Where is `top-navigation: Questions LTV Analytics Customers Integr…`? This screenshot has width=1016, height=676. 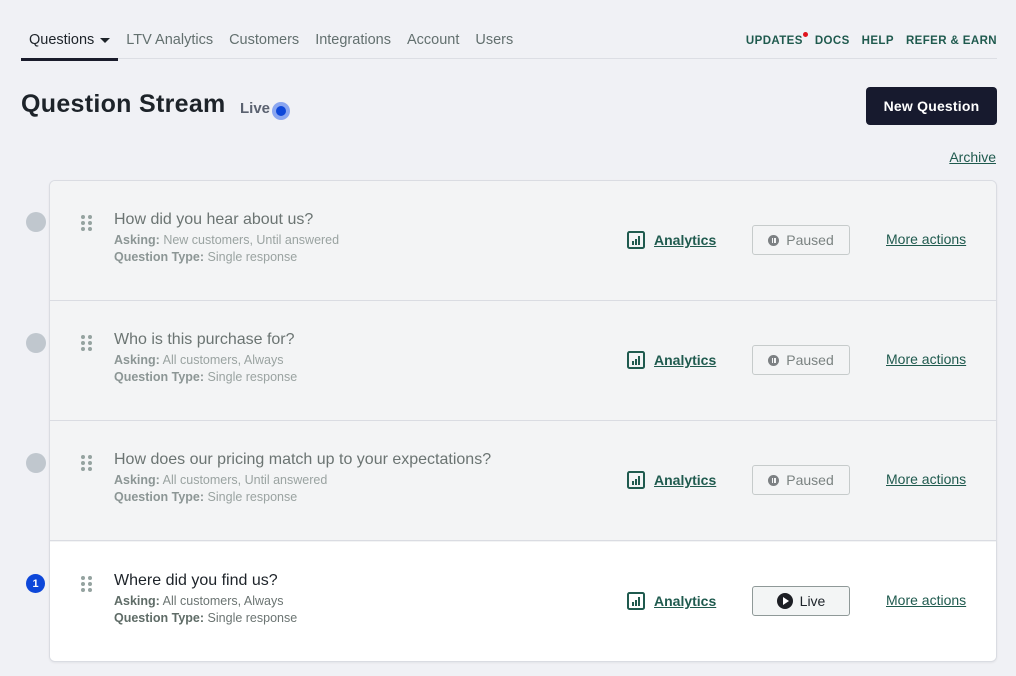
top-navigation: Questions LTV Analytics Customers Integr… is located at coordinates (509, 41).